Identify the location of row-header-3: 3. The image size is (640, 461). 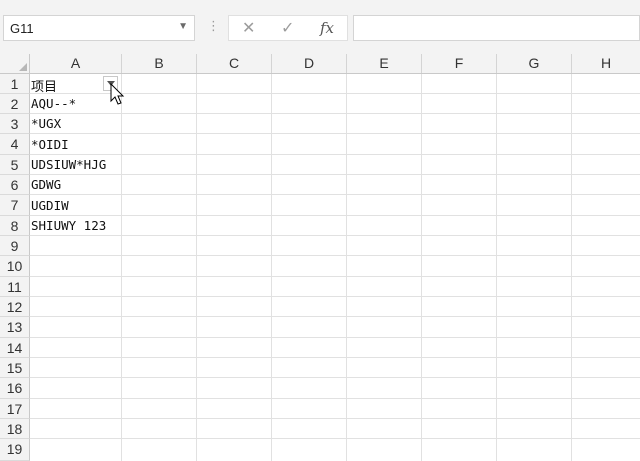
(15, 124).